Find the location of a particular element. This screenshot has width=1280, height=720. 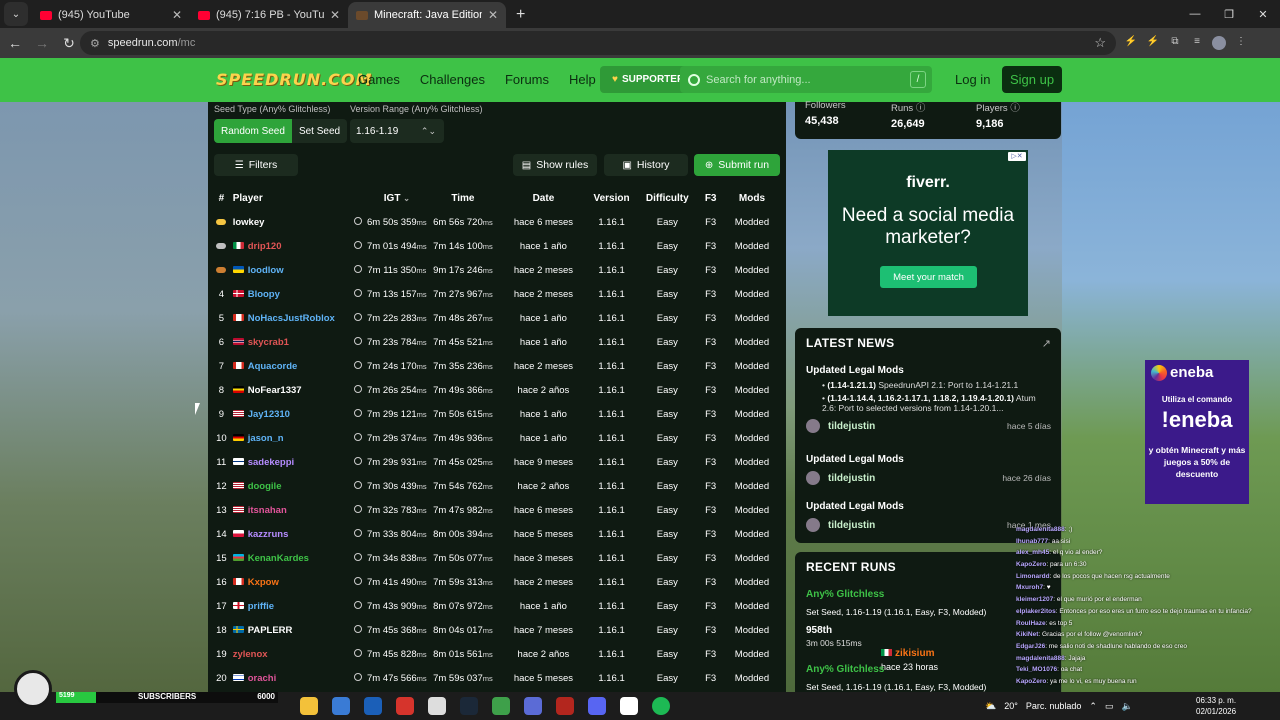

player-cell: NoHacsJustRoblox is located at coordinates (291, 318).